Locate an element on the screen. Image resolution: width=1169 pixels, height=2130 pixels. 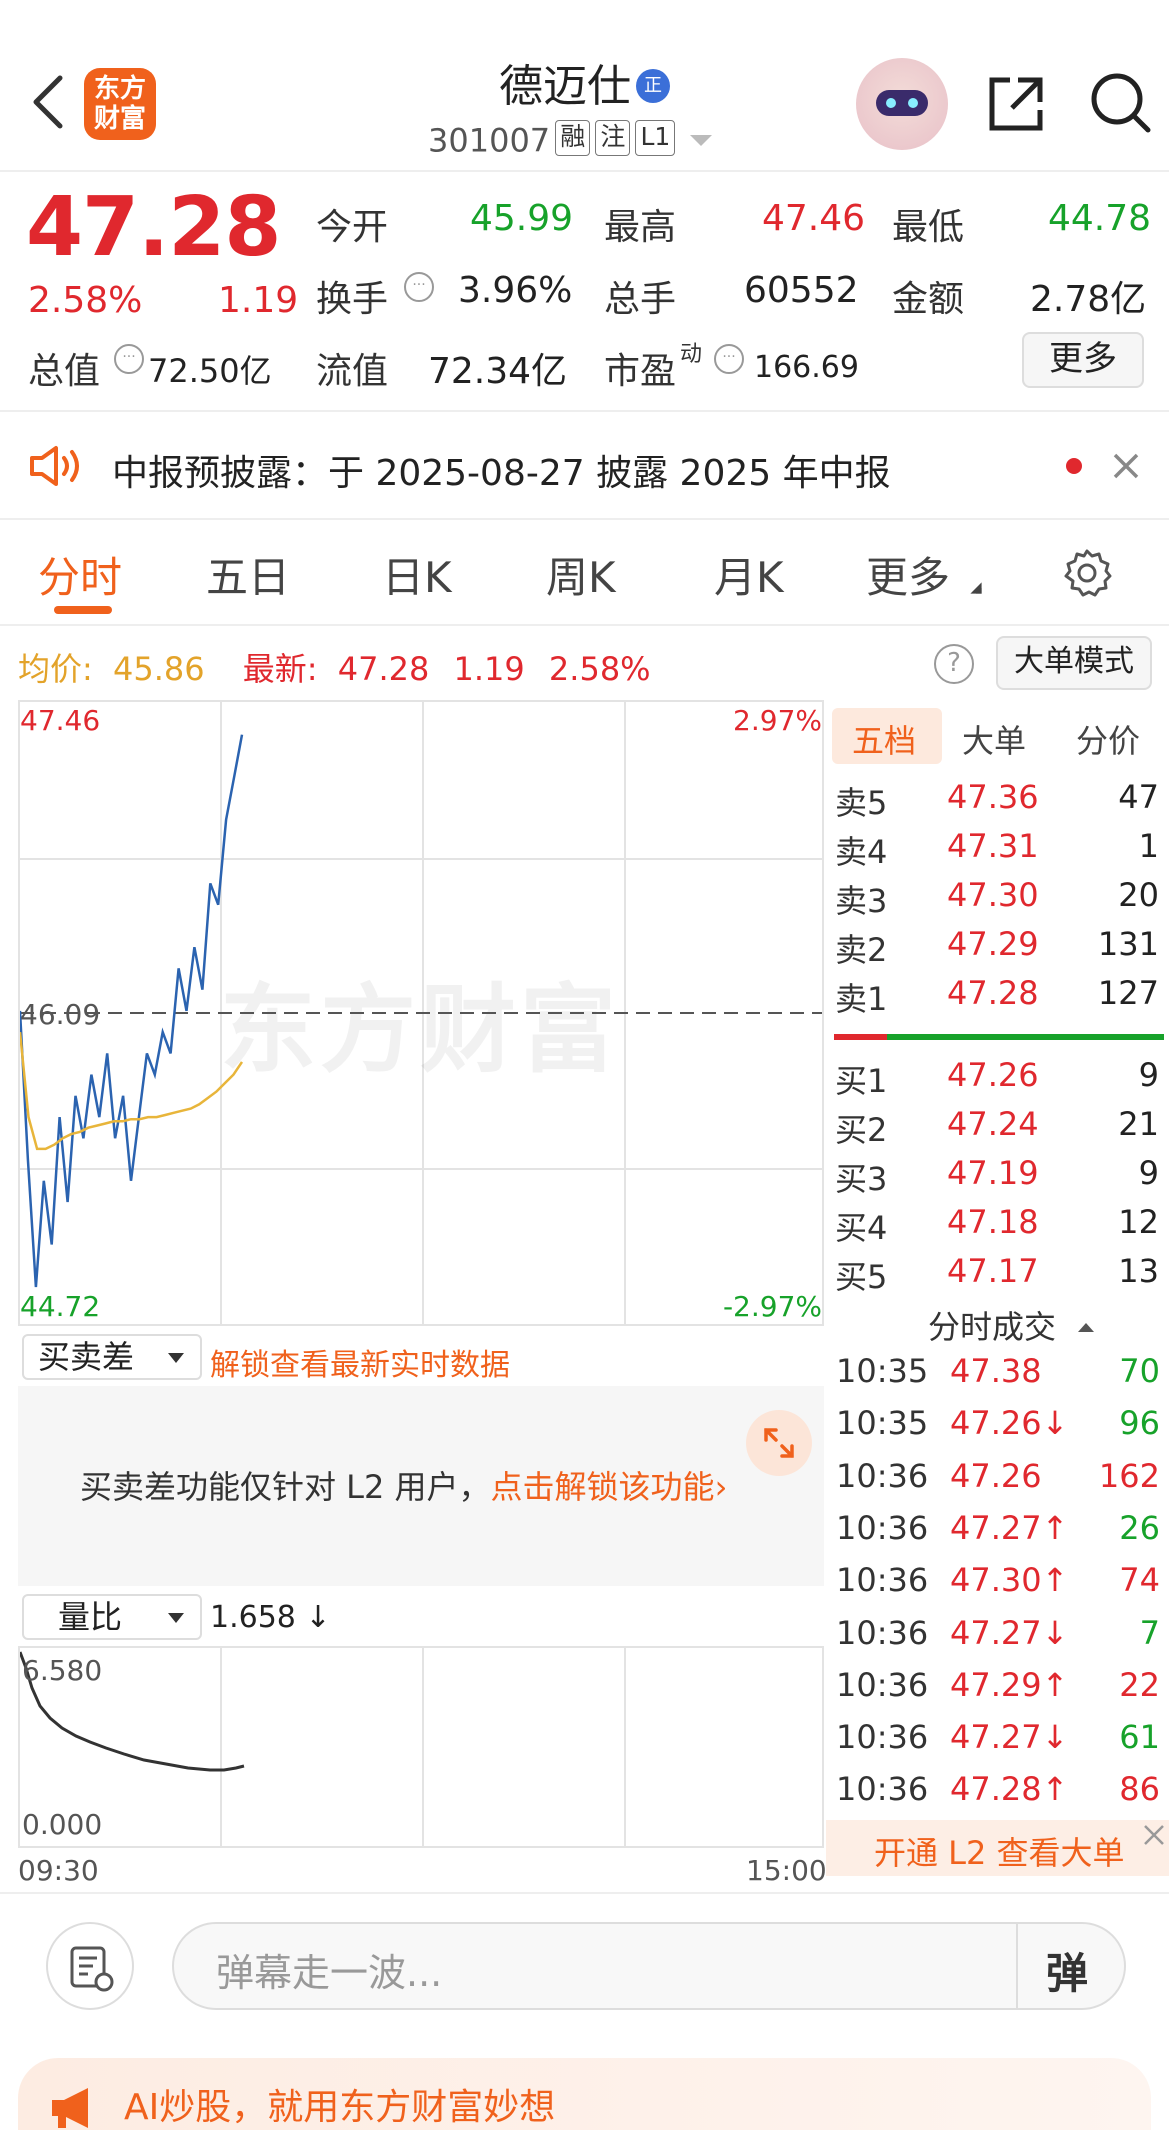
volratio-y-top: 6.580 is located at coordinates (62, 1670).